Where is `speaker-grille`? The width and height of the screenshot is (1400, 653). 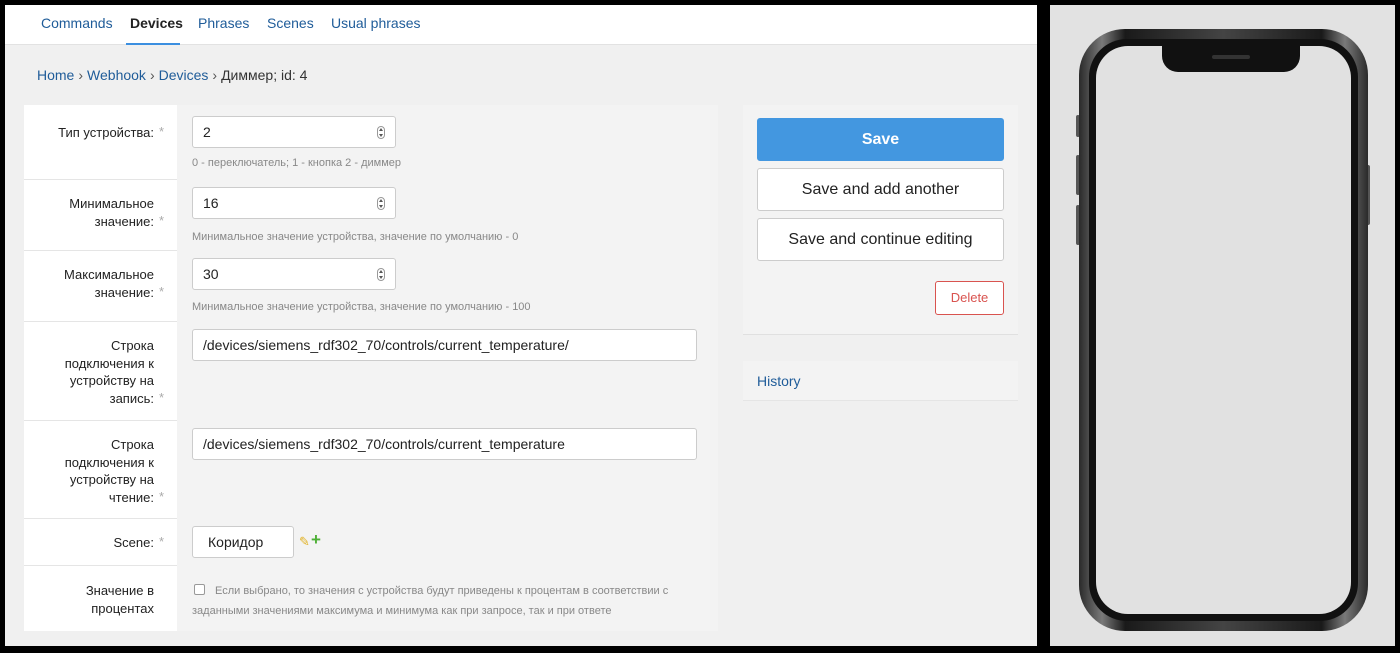
speaker-grille is located at coordinates (1231, 57).